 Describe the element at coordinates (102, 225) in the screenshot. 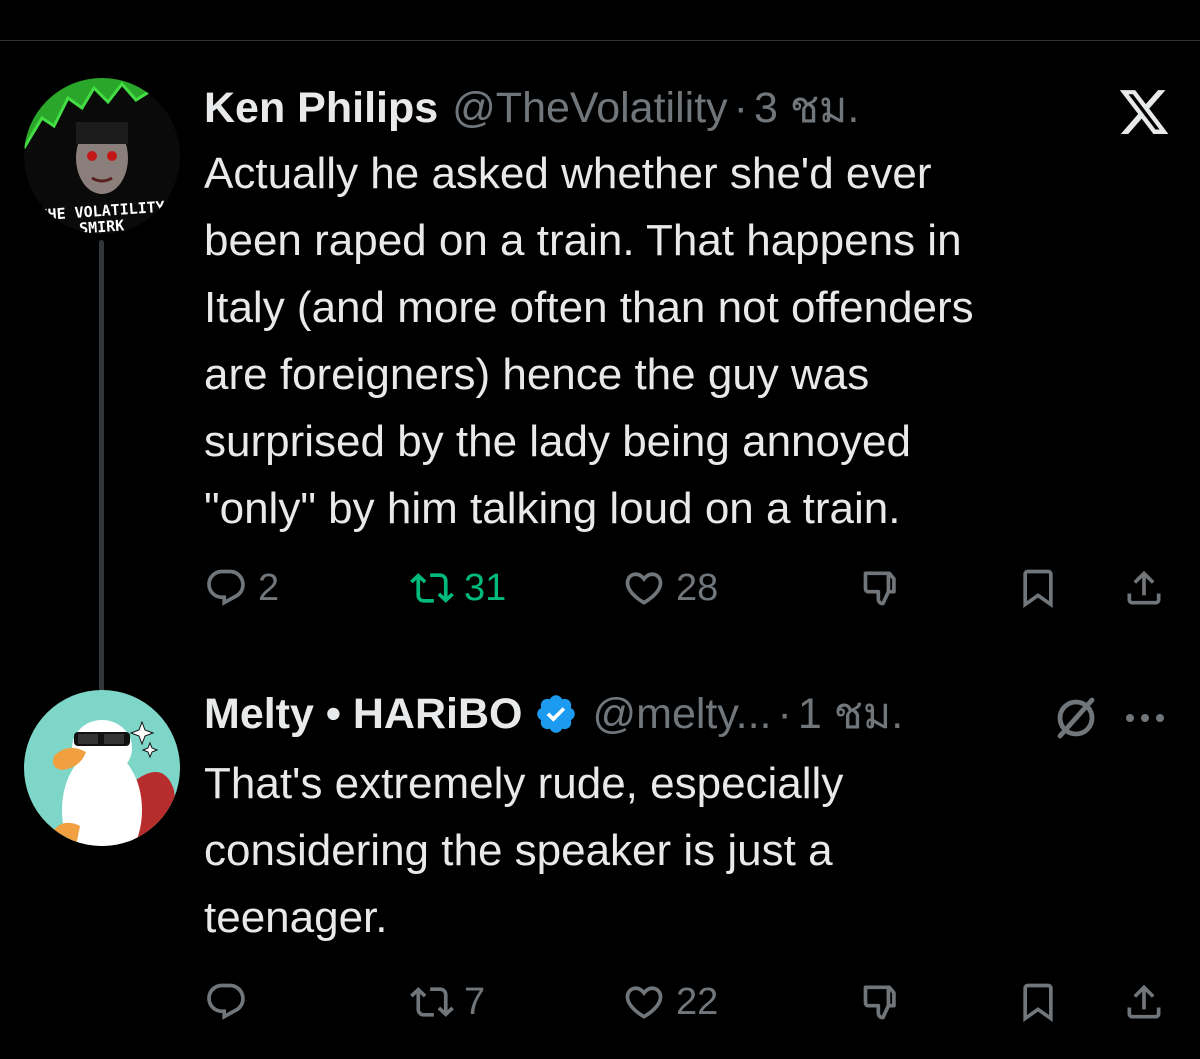

I see `svg-text: SMIRK` at that location.